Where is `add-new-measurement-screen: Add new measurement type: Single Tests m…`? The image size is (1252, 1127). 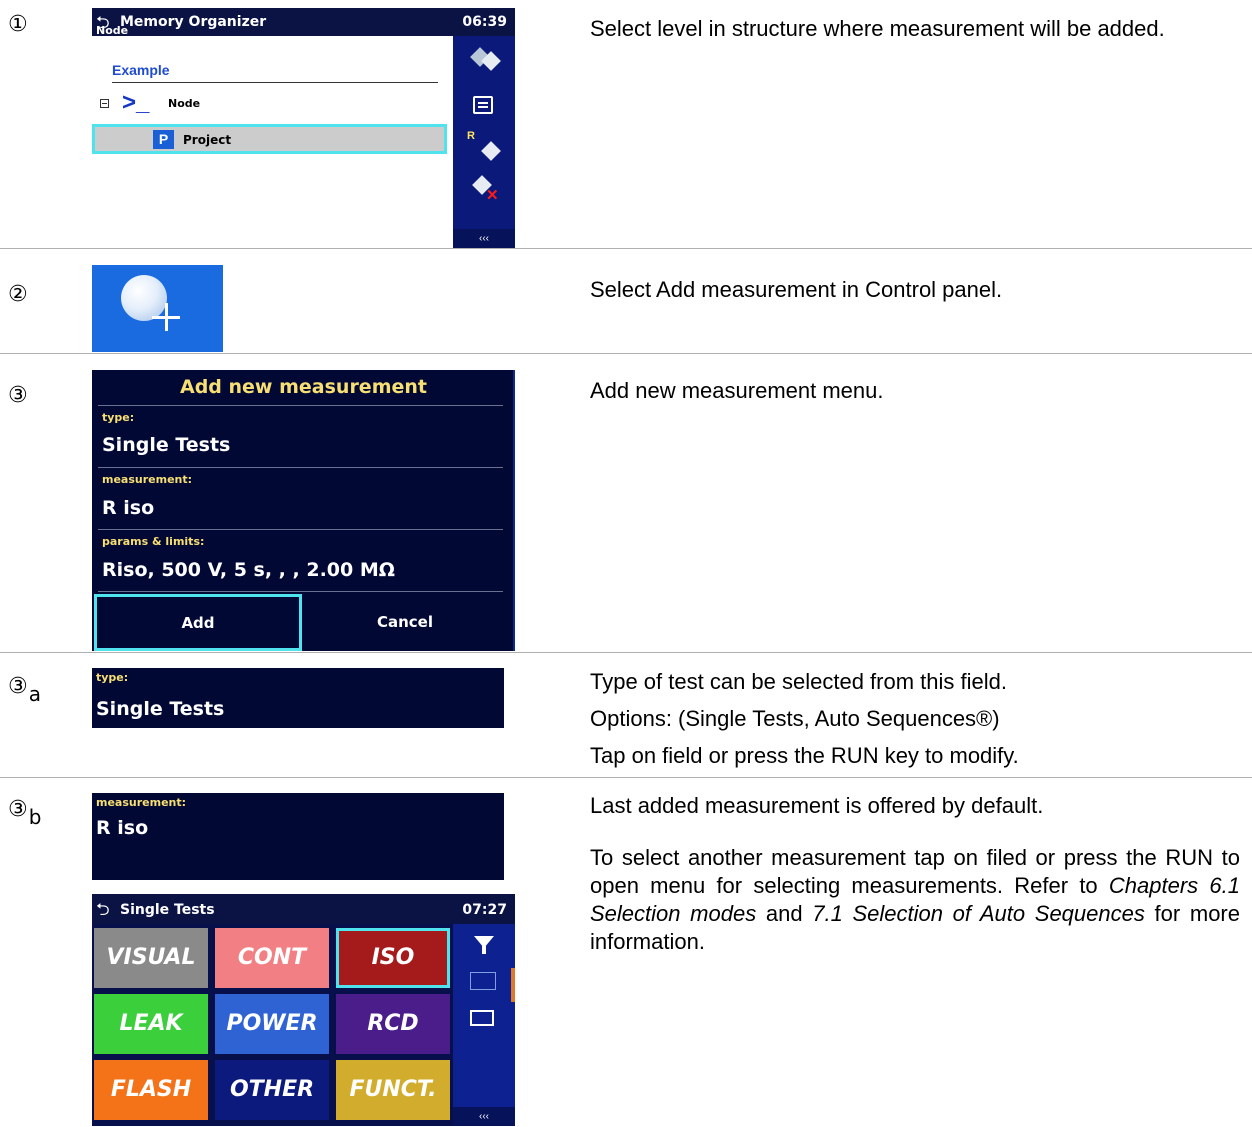
add-new-measurement-screen: Add new measurement type: Single Tests m… is located at coordinates (303, 510).